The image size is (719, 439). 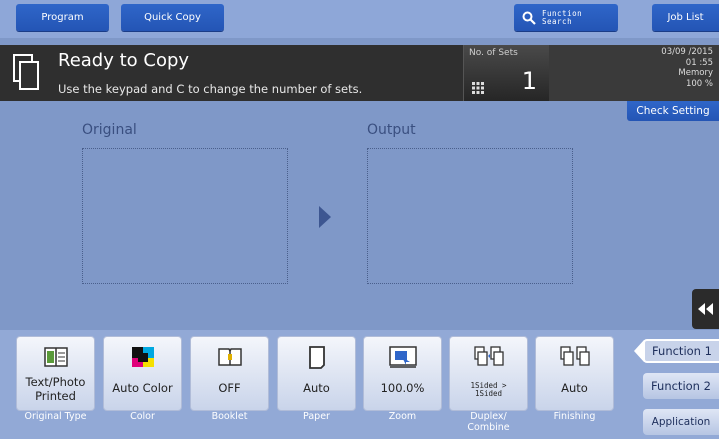 I want to click on number-of-sets-display: No. of Sets 1, so click(x=506, y=73).